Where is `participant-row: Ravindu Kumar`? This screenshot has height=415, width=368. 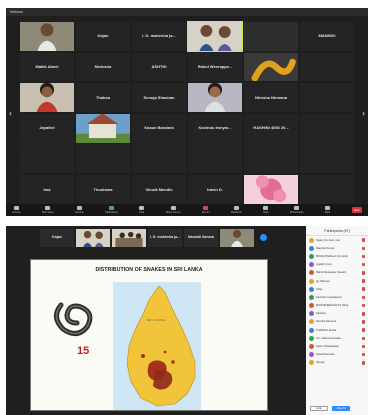
participant-row: Ravindu Kumar is located at coordinates (337, 248).